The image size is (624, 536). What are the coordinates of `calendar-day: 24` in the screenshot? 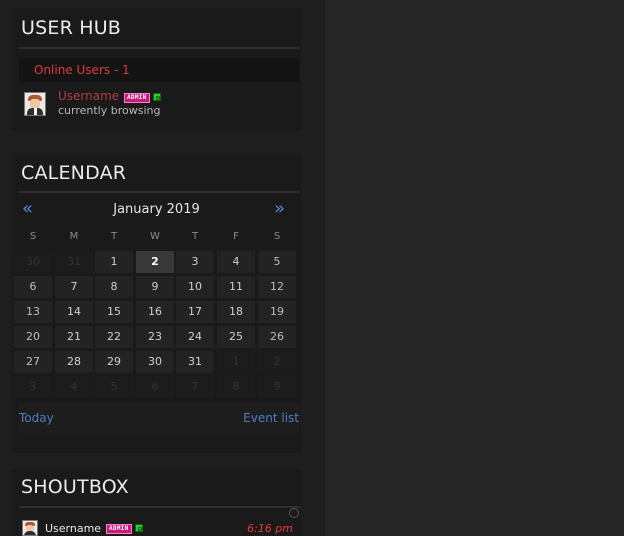 It's located at (195, 337).